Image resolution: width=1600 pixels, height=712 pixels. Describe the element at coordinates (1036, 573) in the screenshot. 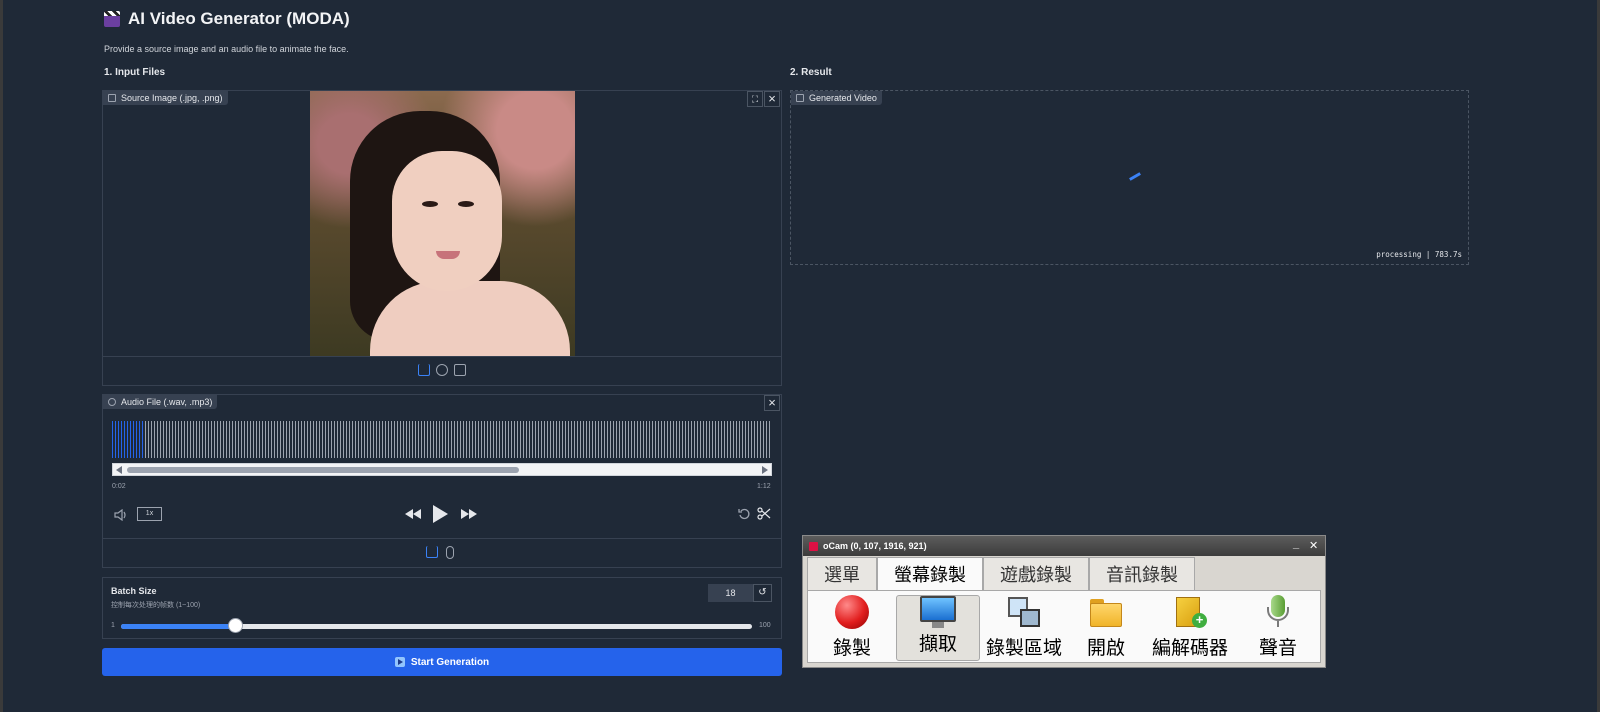

I see `tab-game-record: 遊戲錄製` at that location.